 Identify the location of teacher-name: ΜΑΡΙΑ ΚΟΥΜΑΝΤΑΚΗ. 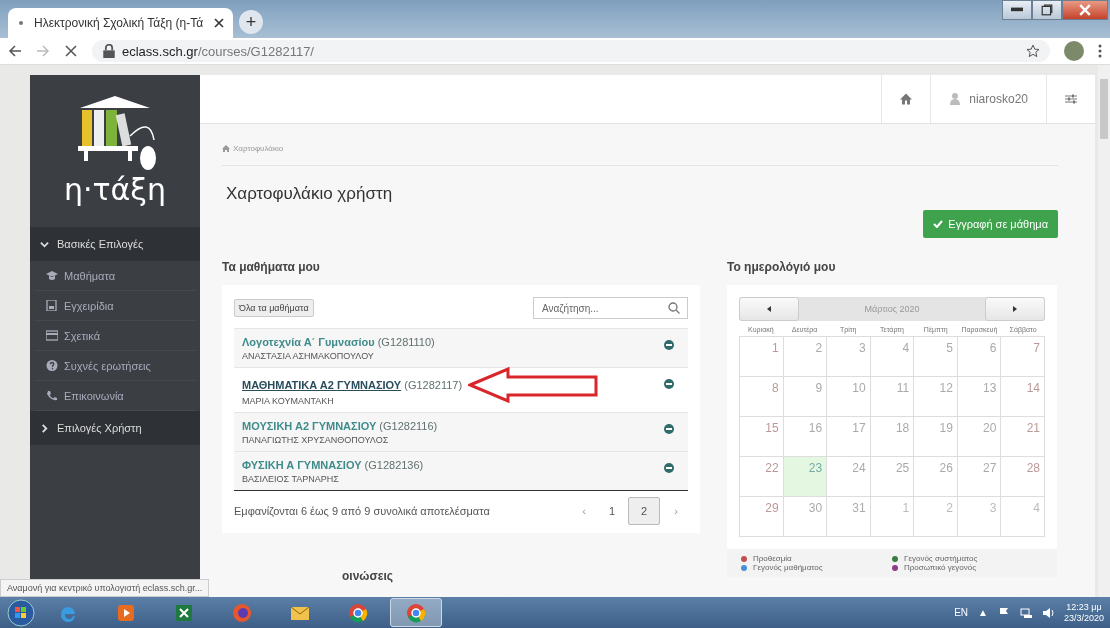
(288, 401).